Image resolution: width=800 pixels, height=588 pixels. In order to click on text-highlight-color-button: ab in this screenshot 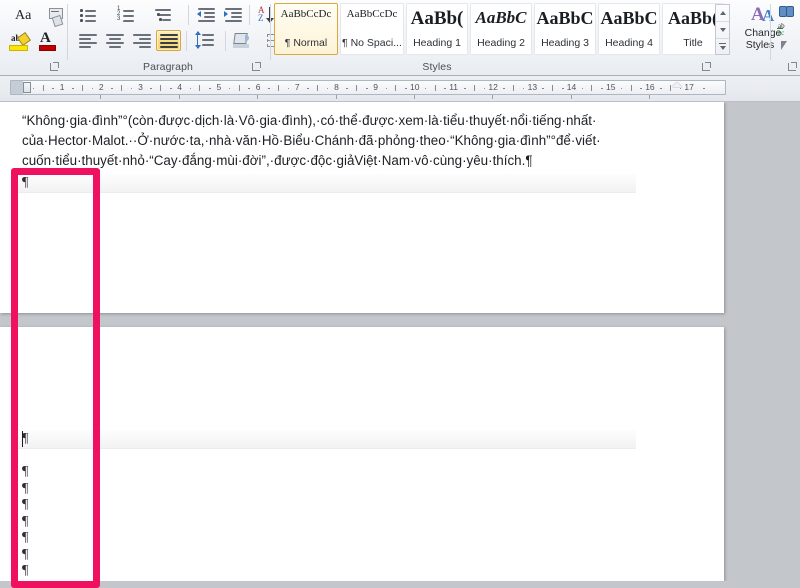, I will do `click(20, 40)`.